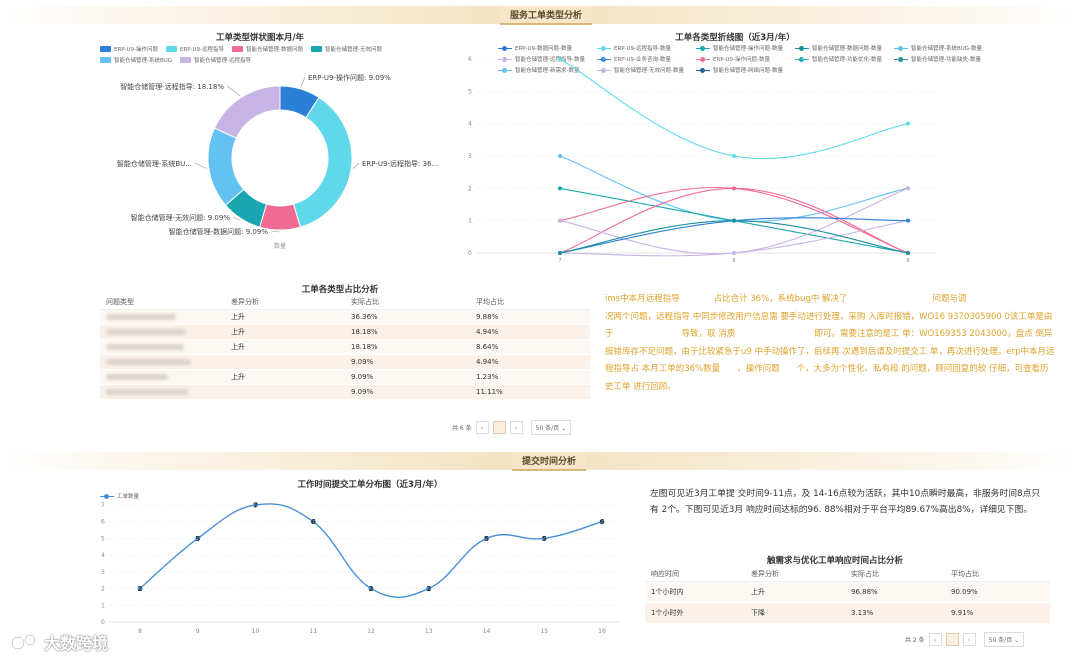  I want to click on y-tick-label: 4, so click(103, 555).